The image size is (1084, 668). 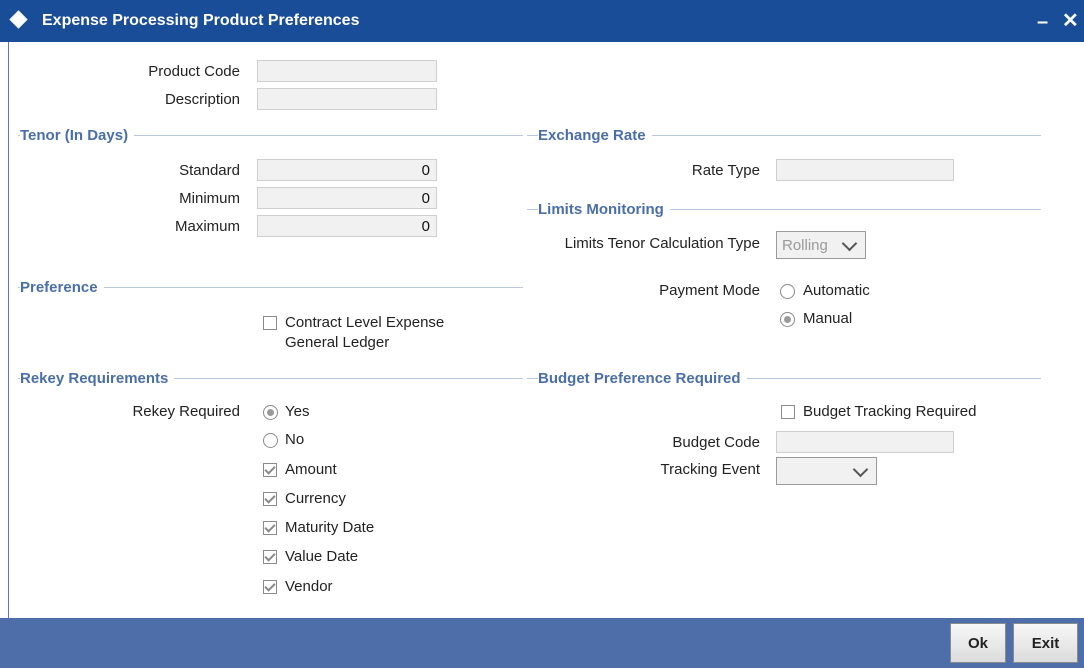 I want to click on tenor-maximum-label: Maximum, so click(x=207, y=226).